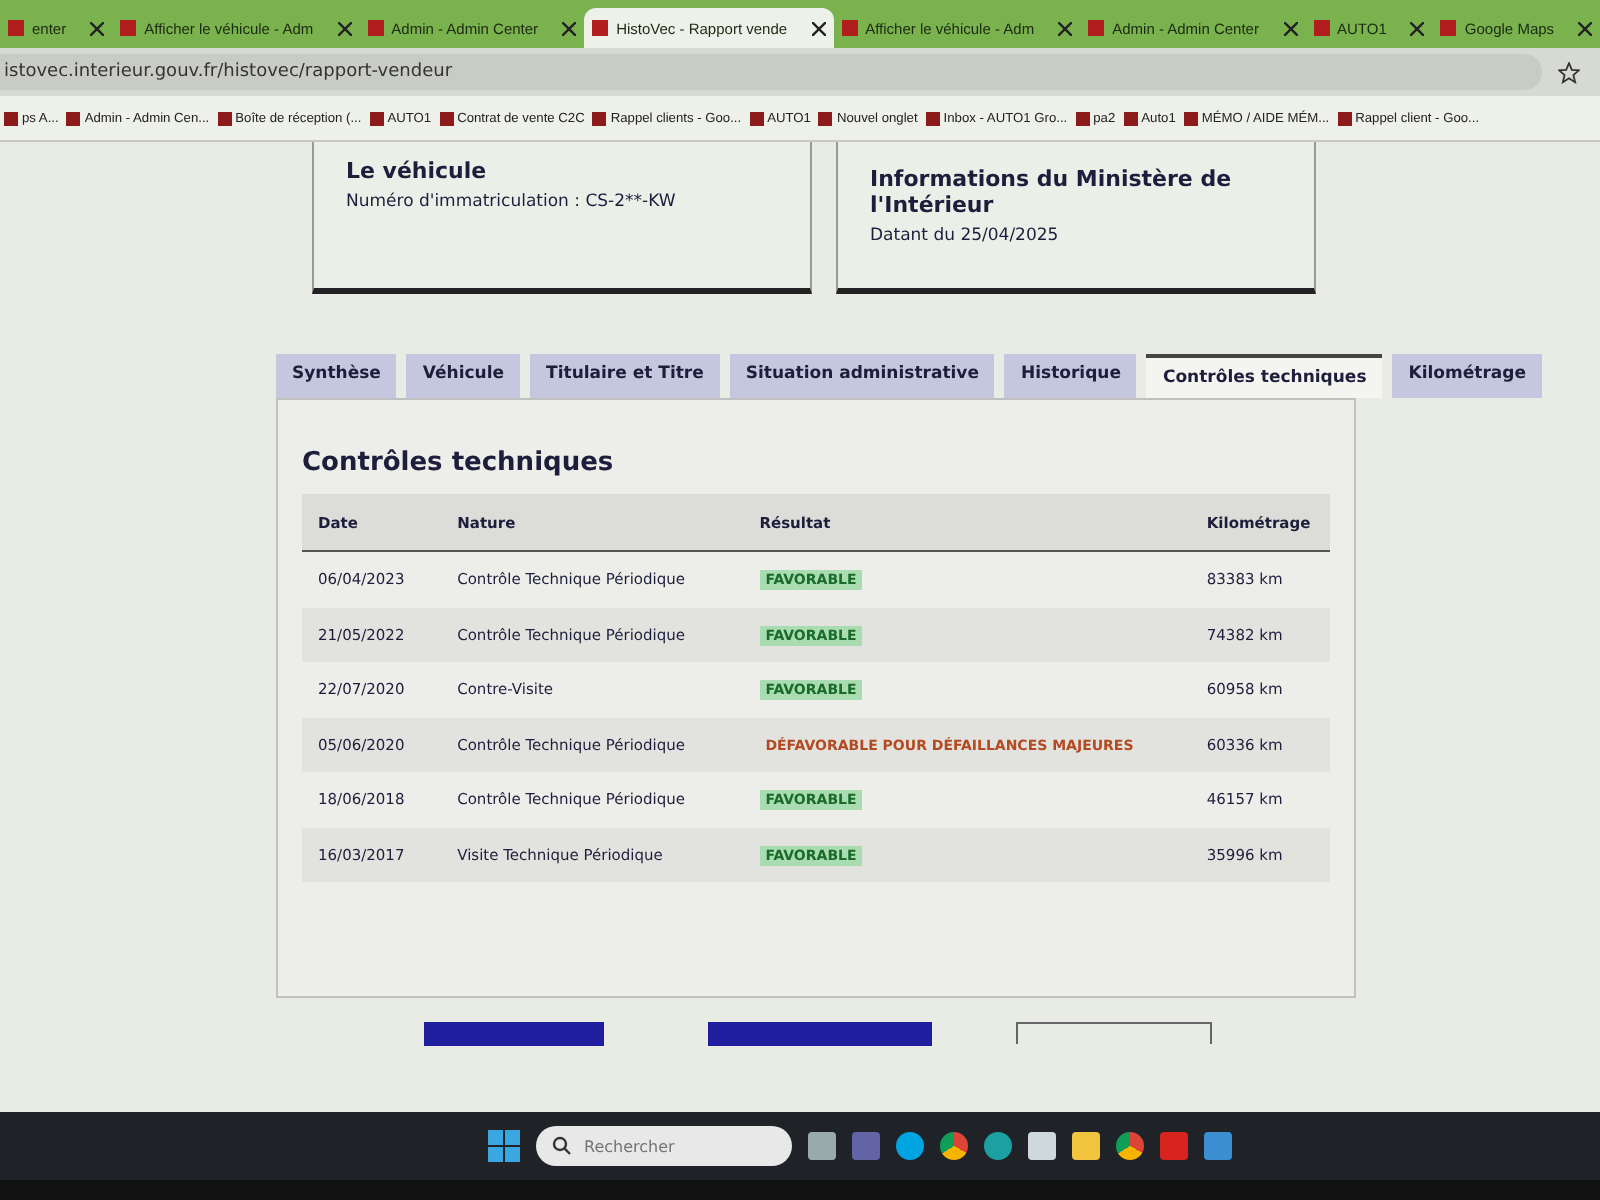  What do you see at coordinates (1467, 376) in the screenshot?
I see `tab: Kilométrage` at bounding box center [1467, 376].